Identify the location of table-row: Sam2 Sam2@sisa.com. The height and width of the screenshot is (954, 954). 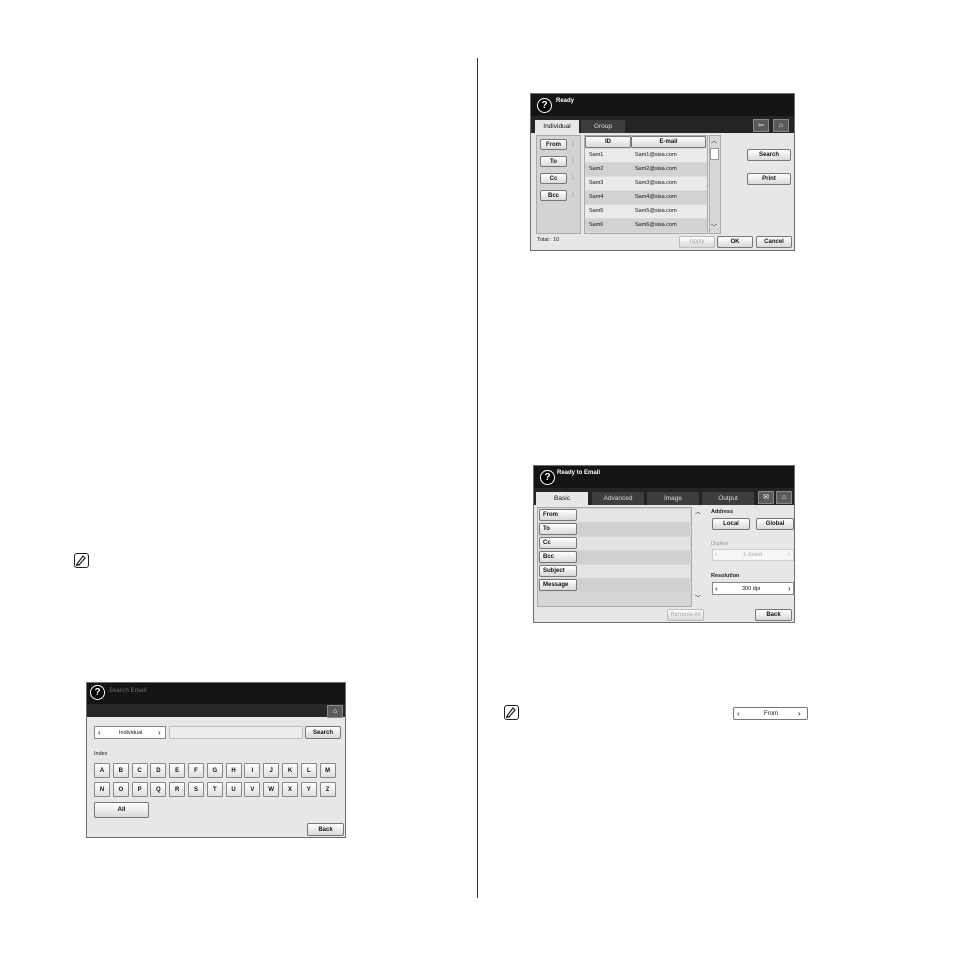
(646, 169).